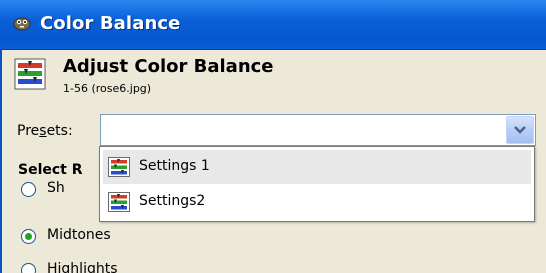  What do you see at coordinates (110, 23) in the screenshot?
I see `window-title: Color Balance` at bounding box center [110, 23].